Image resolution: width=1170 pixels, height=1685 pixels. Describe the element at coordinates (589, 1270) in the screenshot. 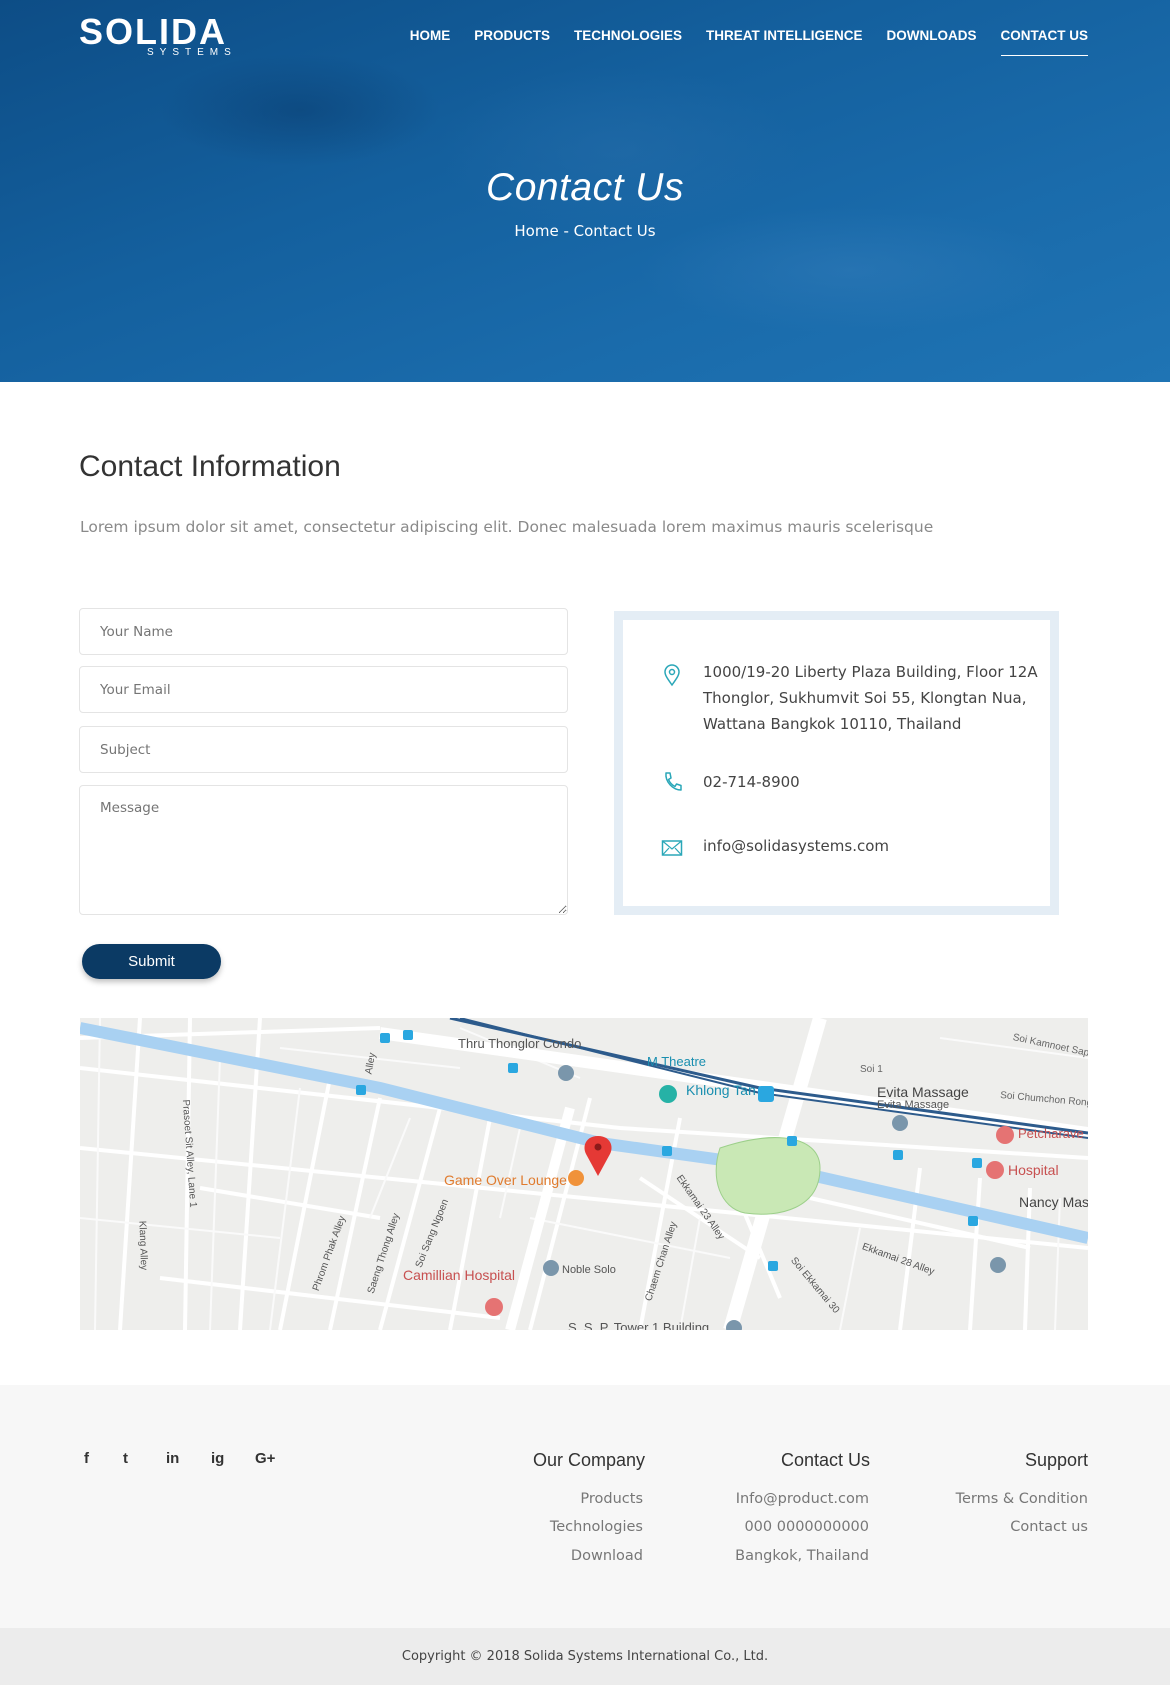

I see `map-label: Noble Solo` at that location.